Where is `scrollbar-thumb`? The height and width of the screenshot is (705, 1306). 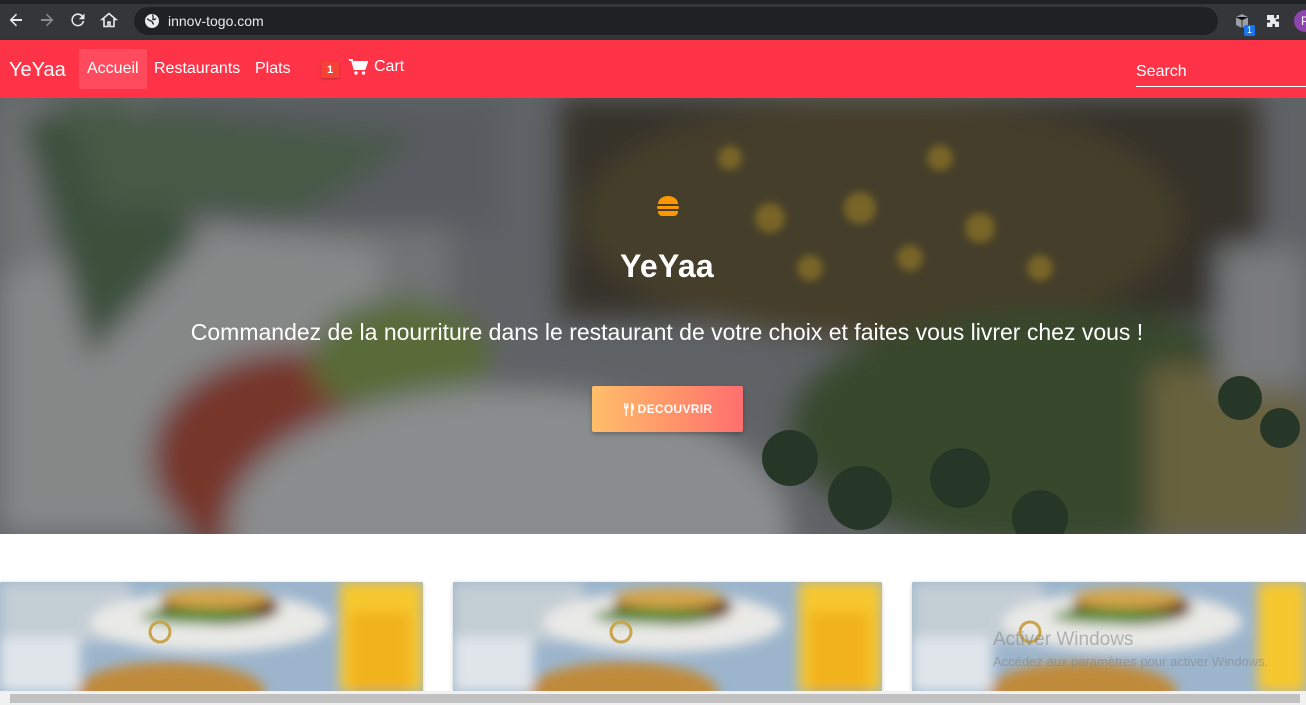 scrollbar-thumb is located at coordinates (655, 698).